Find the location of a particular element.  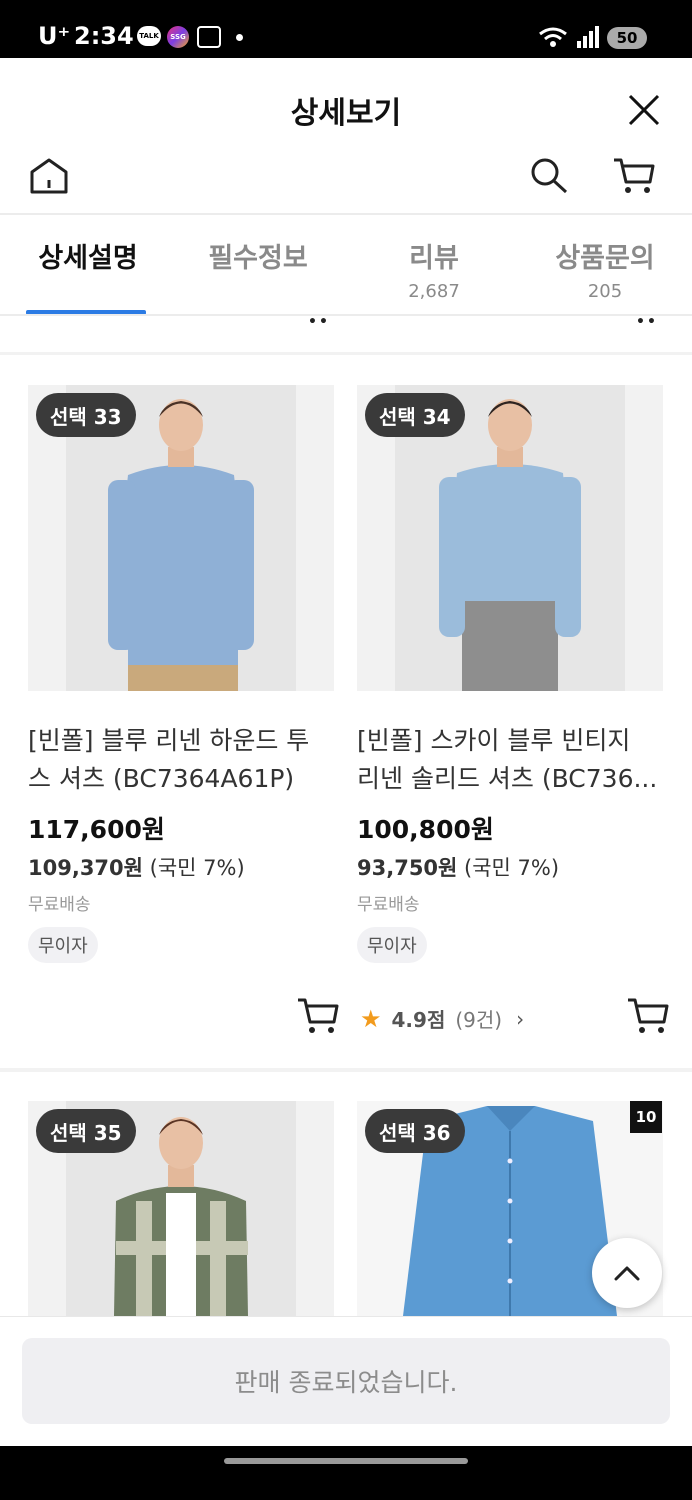

search-icon is located at coordinates (549, 176).